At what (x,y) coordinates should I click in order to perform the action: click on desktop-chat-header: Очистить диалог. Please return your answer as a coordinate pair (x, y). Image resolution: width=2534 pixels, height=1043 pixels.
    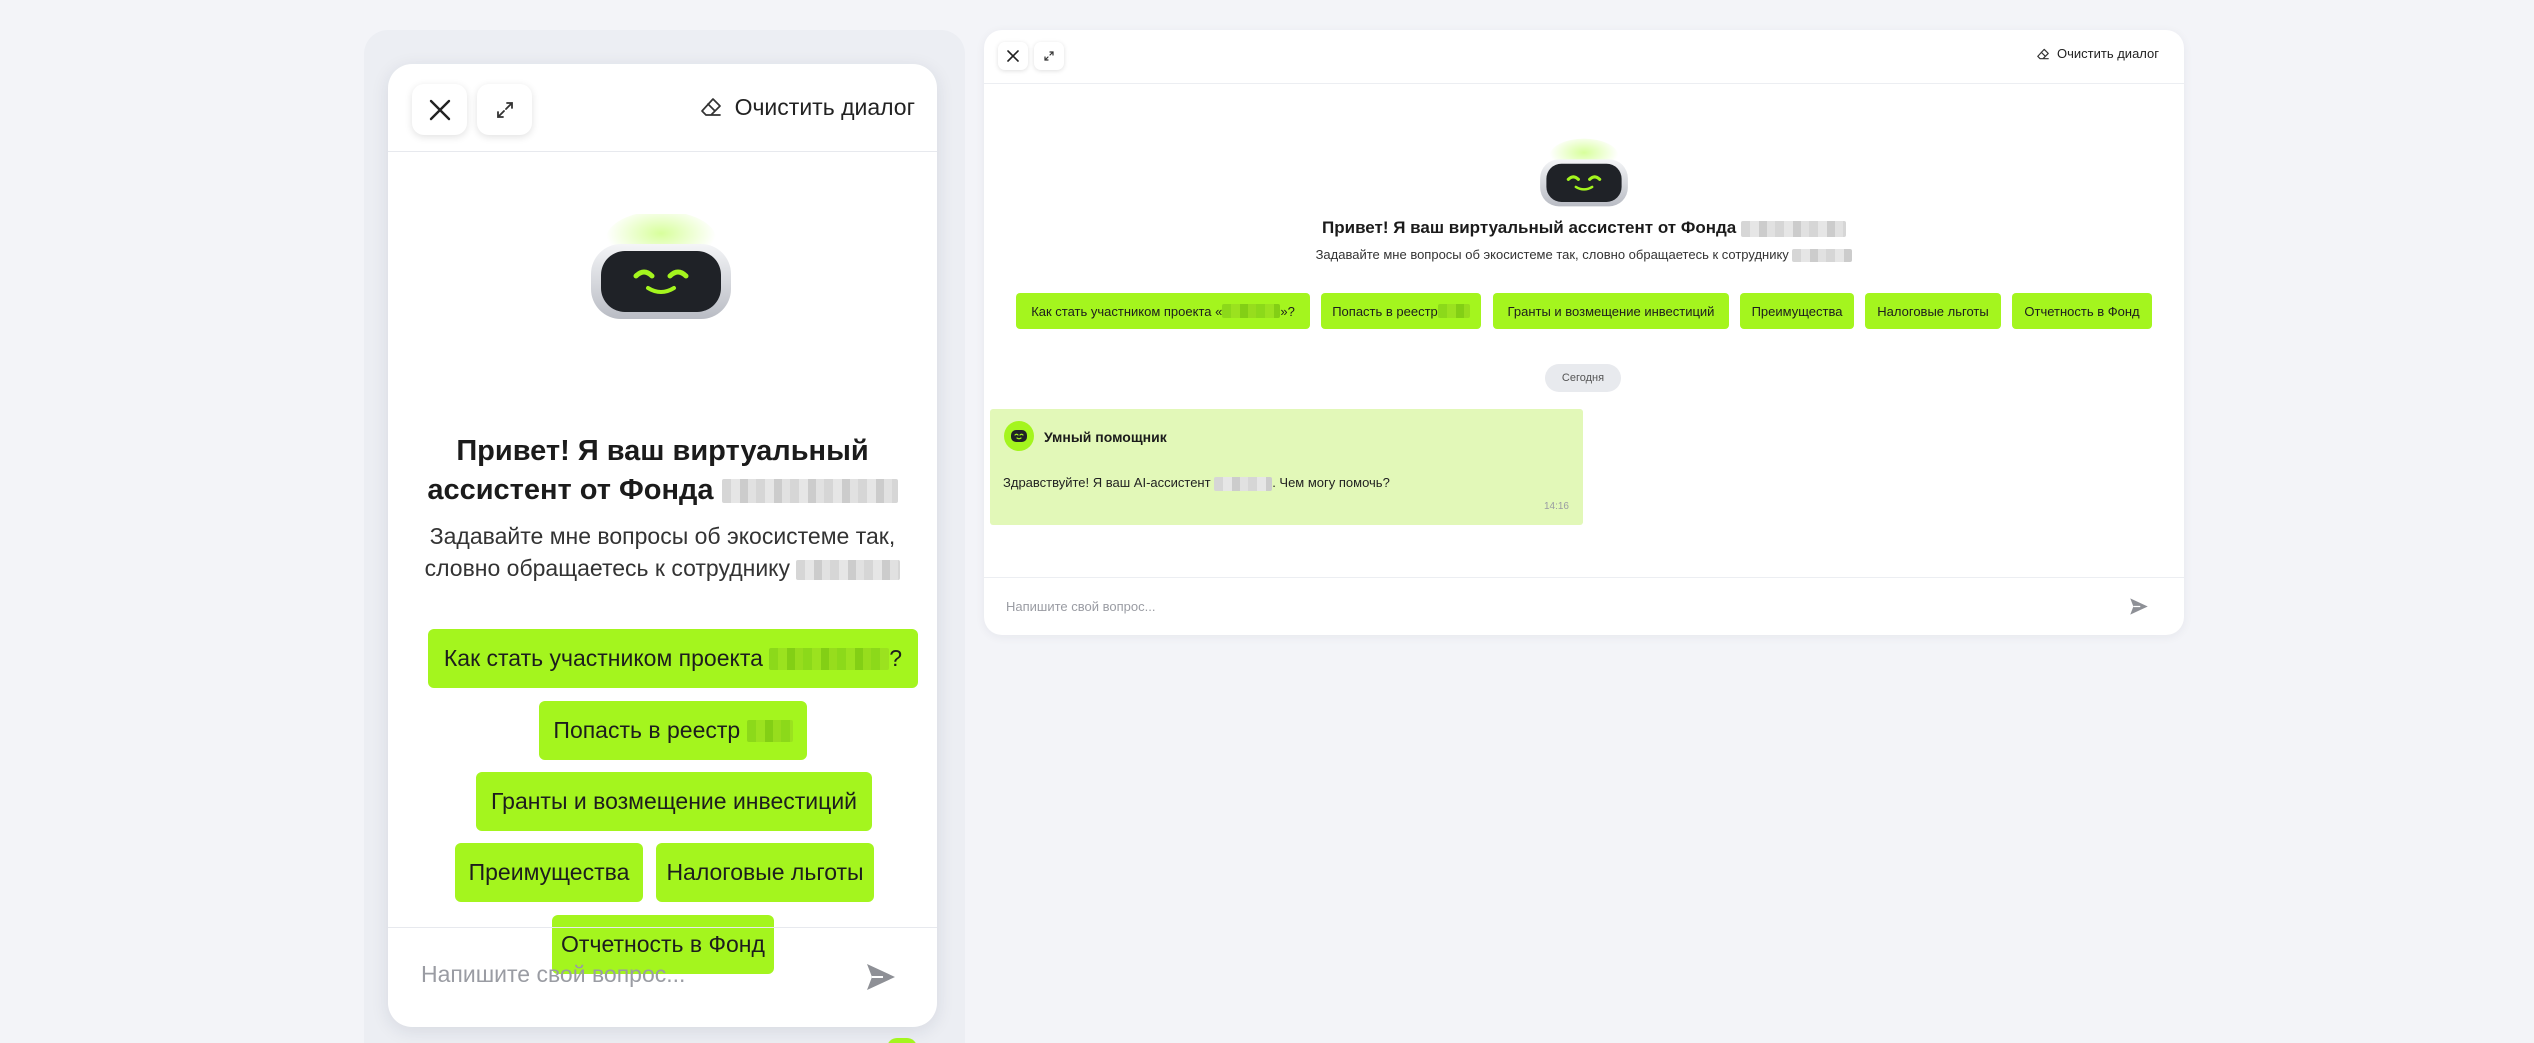
    Looking at the image, I should click on (1584, 57).